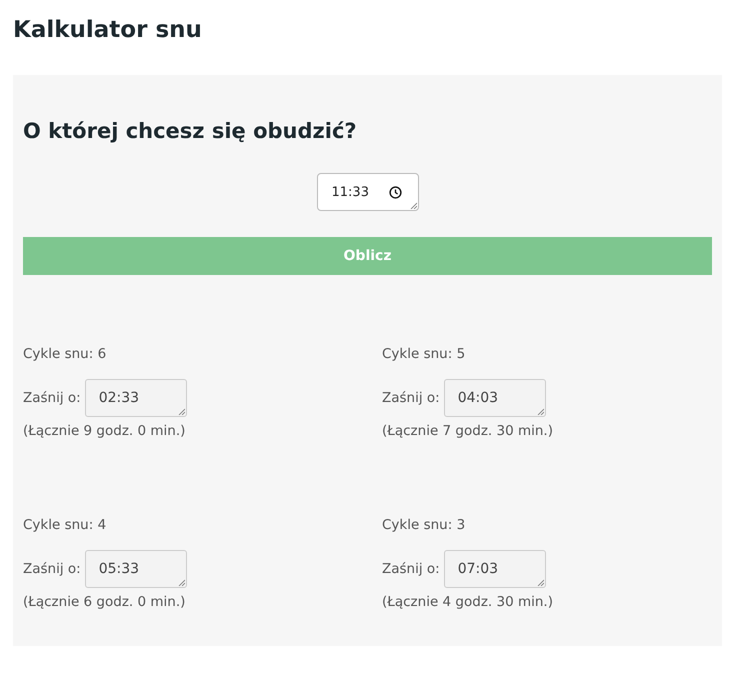 The image size is (735, 675). I want to click on sleep-cycles-label: Cykle snu: 6, so click(64, 354).